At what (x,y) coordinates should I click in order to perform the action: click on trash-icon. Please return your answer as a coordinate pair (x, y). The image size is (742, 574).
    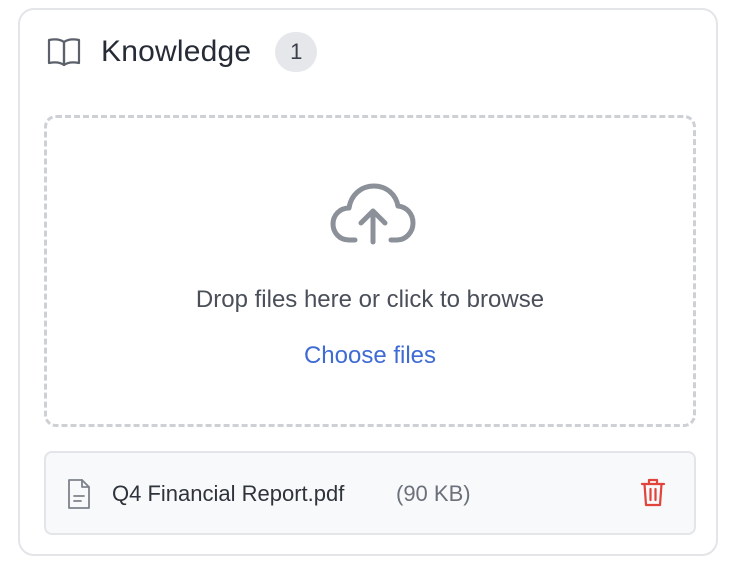
    Looking at the image, I should click on (653, 494).